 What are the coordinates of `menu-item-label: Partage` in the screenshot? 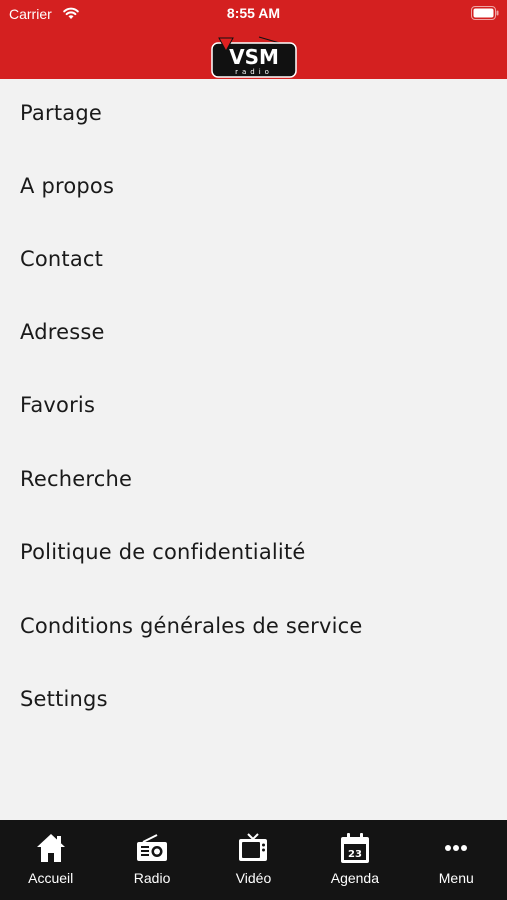 It's located at (61, 113).